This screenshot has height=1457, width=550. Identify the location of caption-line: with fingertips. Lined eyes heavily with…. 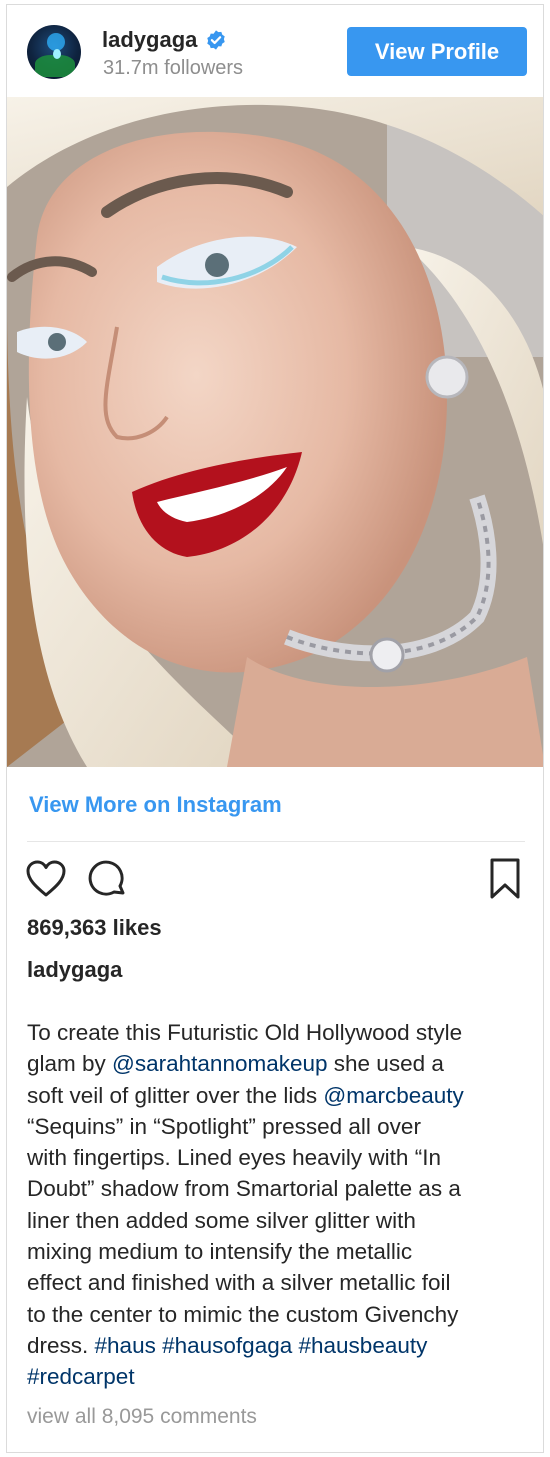
(279, 1157).